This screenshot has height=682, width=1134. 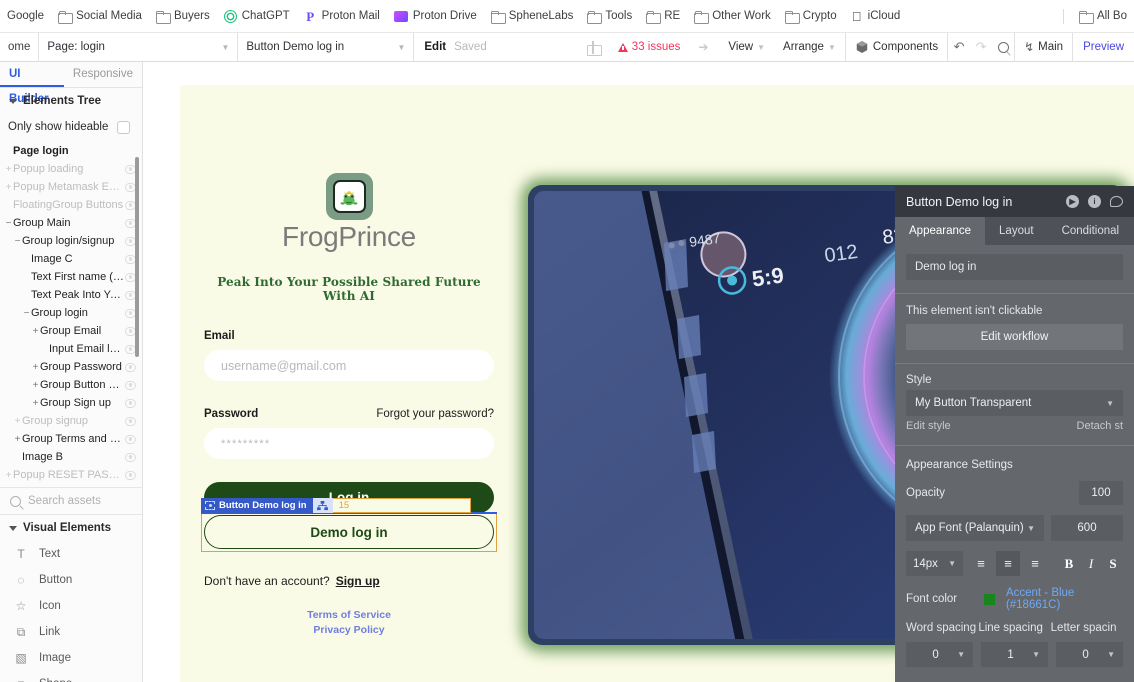 I want to click on visual-element-link: ⧉ Link, so click(x=71, y=632).